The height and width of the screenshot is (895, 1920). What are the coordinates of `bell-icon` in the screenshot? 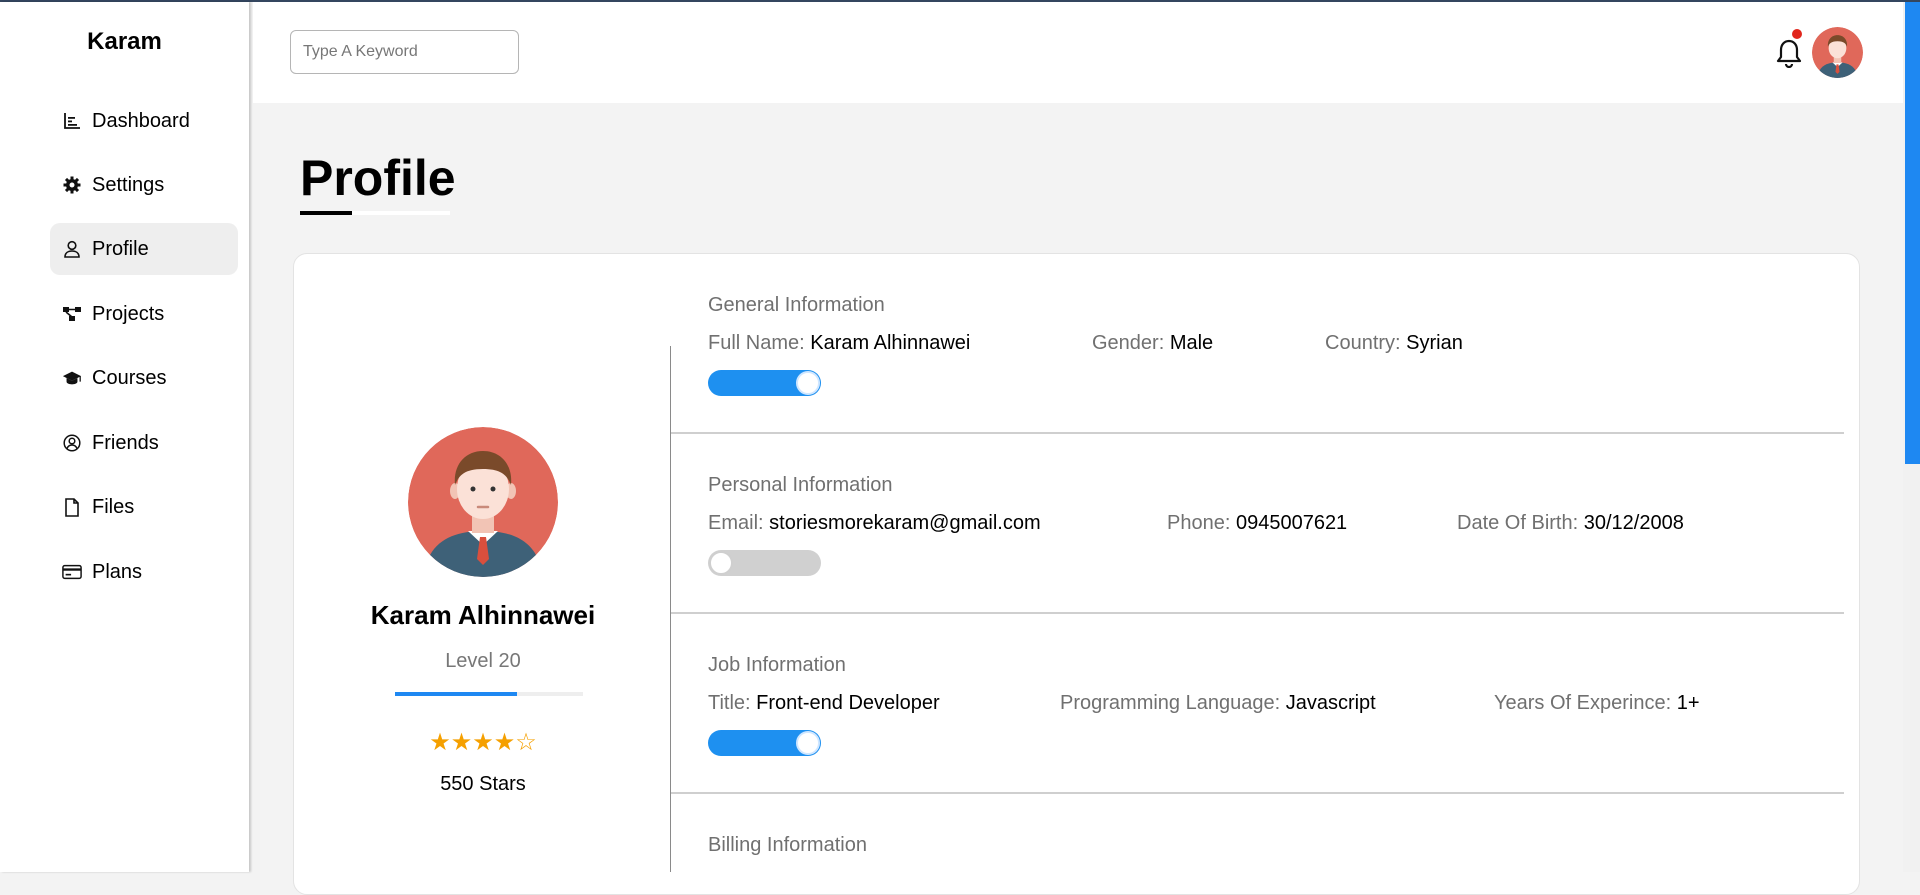 It's located at (1789, 53).